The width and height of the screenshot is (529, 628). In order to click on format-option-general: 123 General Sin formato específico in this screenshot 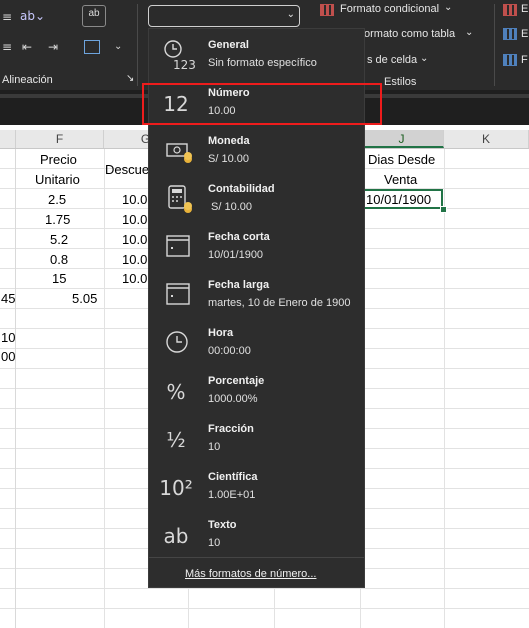, I will do `click(256, 55)`.